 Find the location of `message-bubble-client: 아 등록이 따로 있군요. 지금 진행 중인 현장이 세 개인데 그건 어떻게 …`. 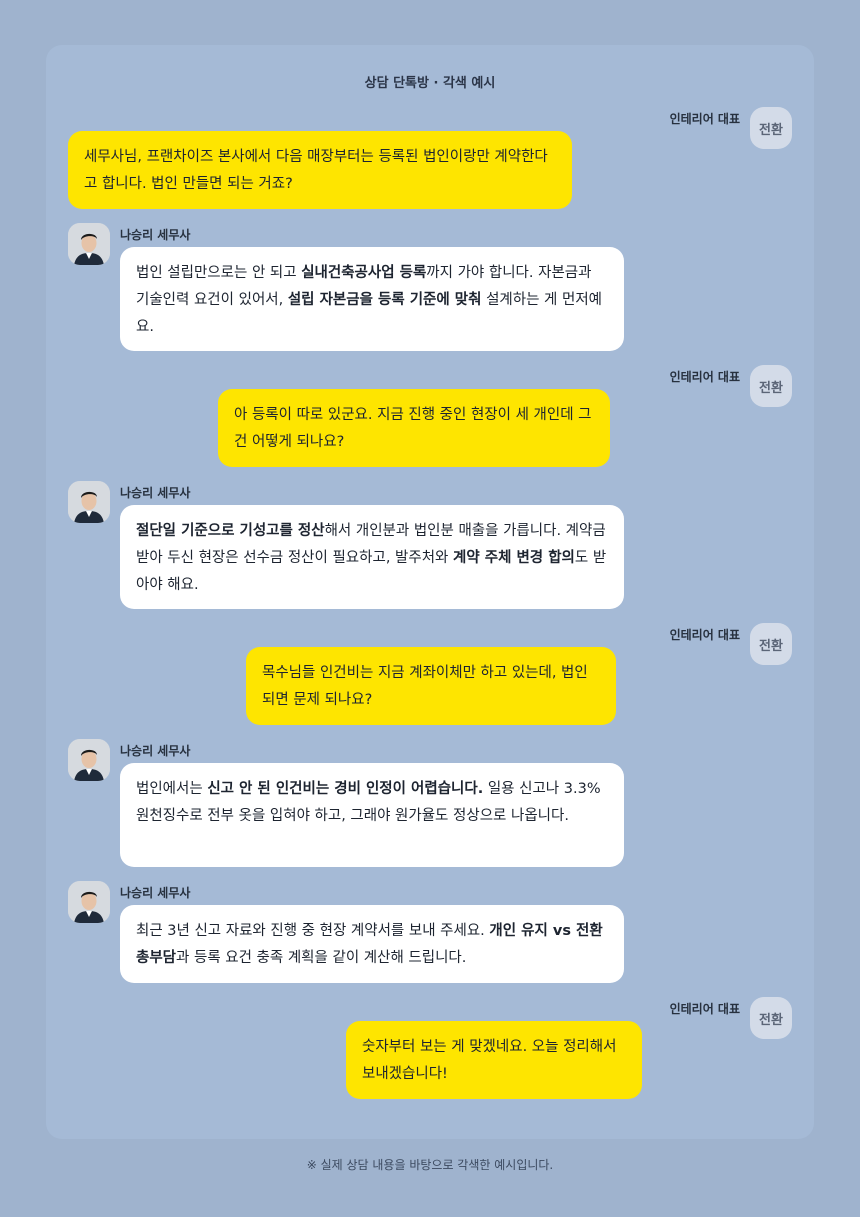

message-bubble-client: 아 등록이 따로 있군요. 지금 진행 중인 현장이 세 개인데 그건 어떻게 … is located at coordinates (414, 428).